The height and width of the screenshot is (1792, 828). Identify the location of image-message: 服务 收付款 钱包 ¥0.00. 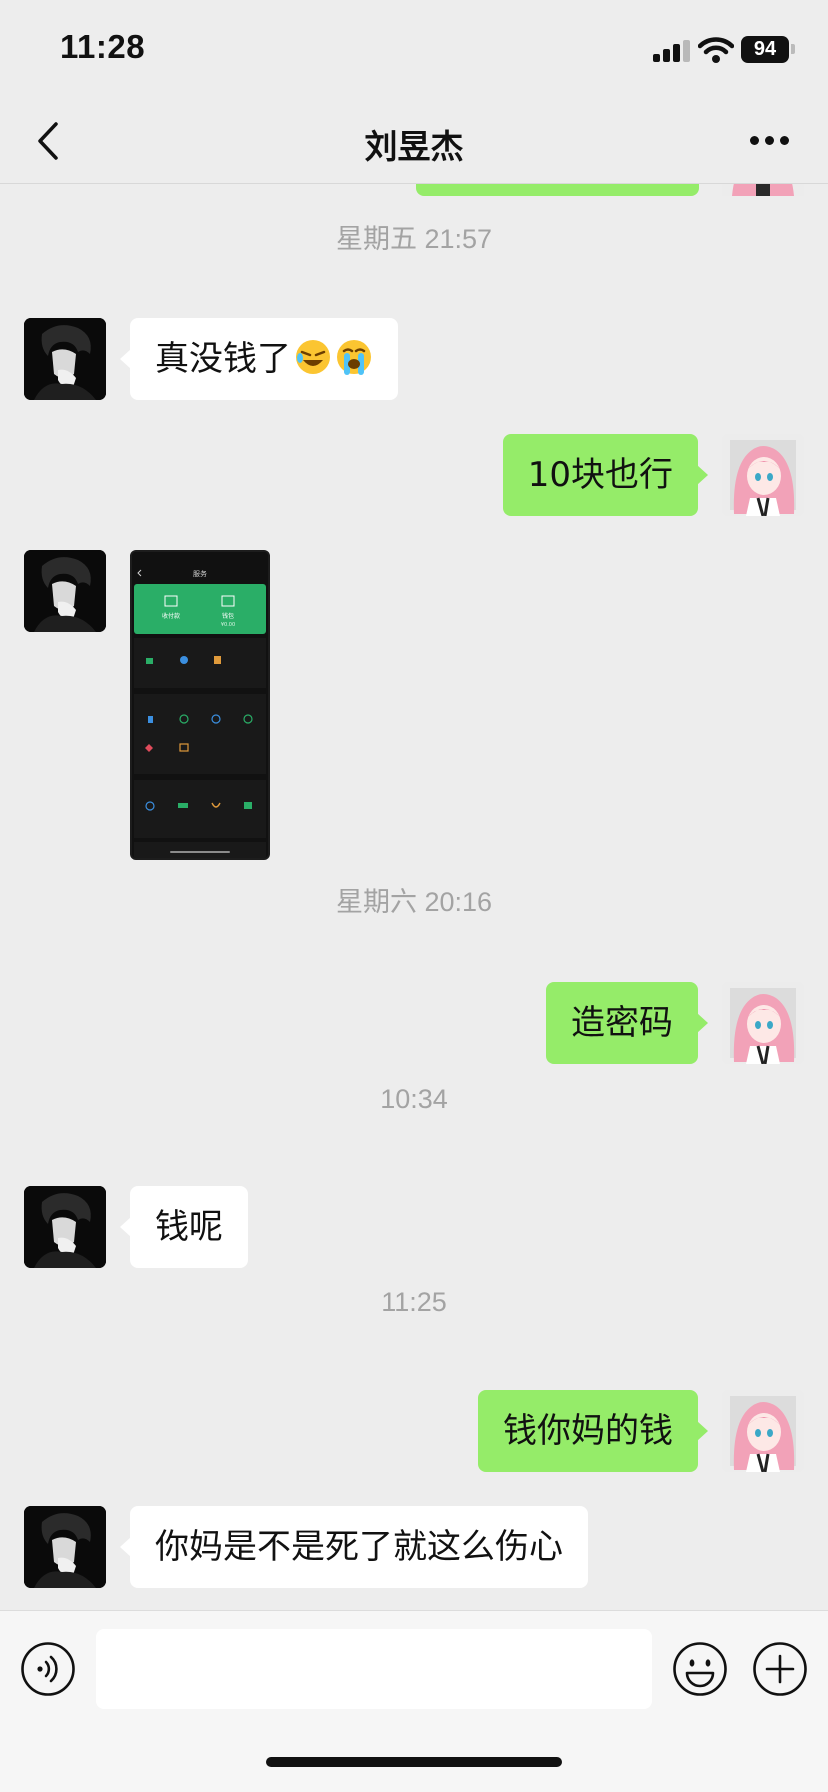
(200, 705).